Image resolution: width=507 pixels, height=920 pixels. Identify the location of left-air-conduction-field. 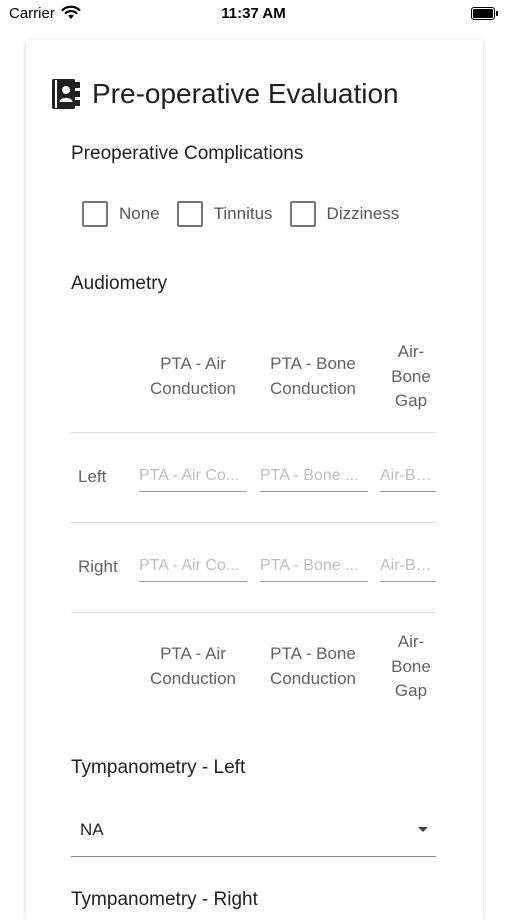
(193, 477).